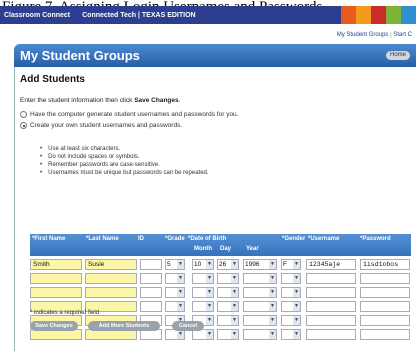 This screenshot has height=351, width=416. I want to click on brand-edition: Connected Tech | TEXAS EDITION, so click(139, 15).